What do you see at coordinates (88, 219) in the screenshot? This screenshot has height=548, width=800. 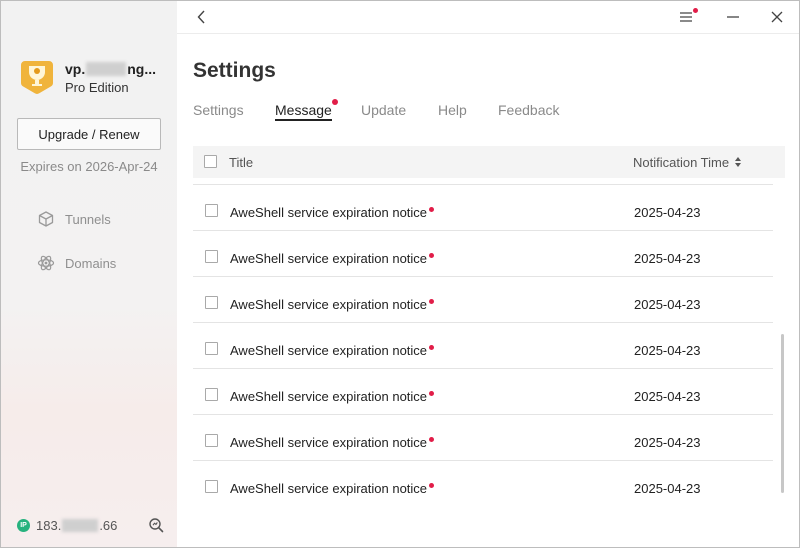 I see `sidebar-item-label: Tunnels` at bounding box center [88, 219].